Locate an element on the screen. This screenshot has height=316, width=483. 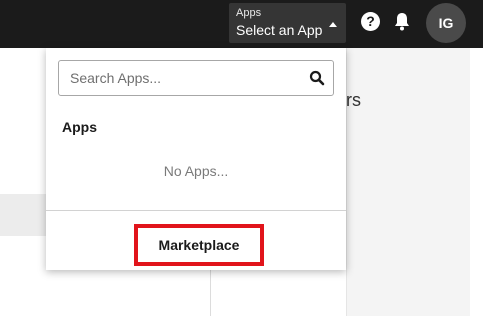
app-switcher-button: Apps Select an App is located at coordinates (287, 23).